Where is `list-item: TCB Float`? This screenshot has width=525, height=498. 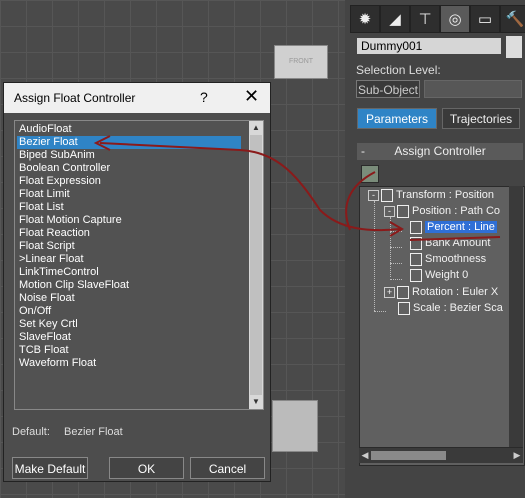
list-item: TCB Float is located at coordinates (44, 350).